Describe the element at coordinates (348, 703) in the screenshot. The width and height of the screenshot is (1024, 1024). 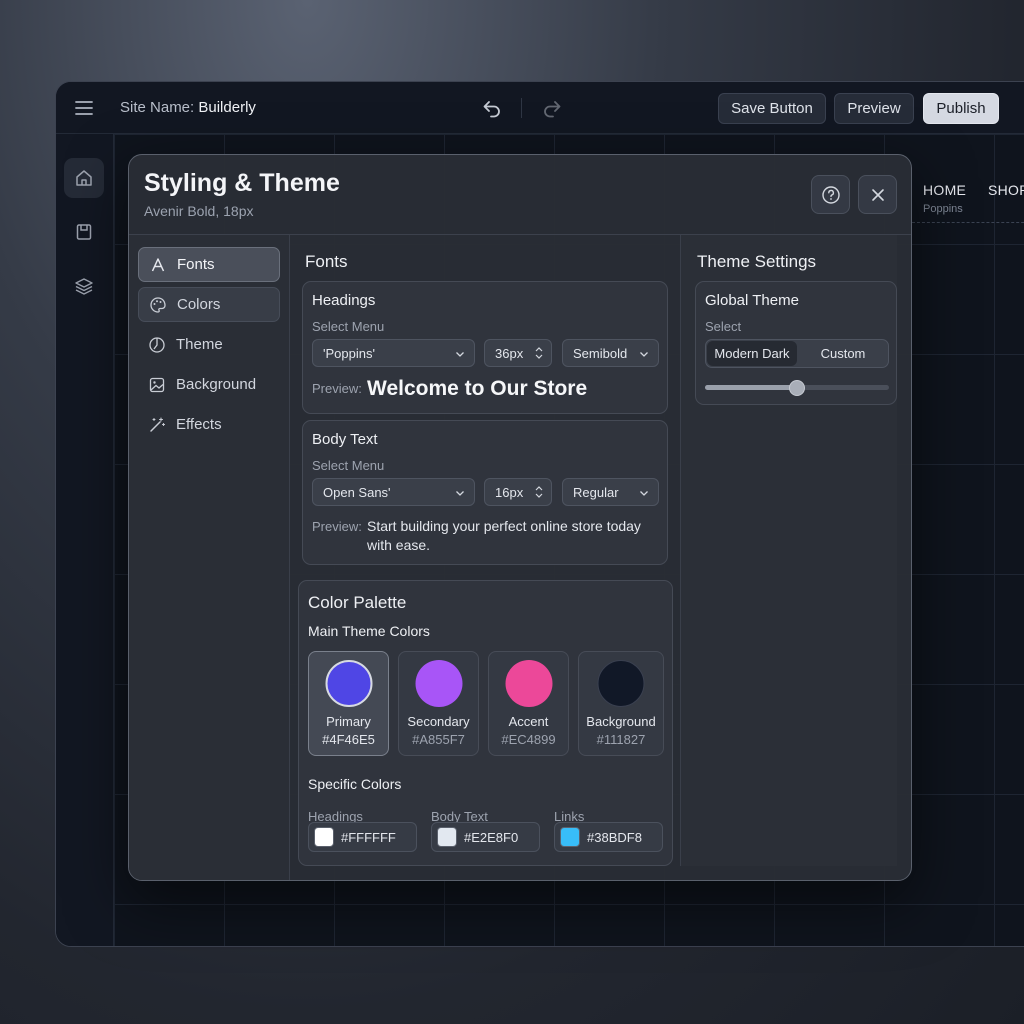
I see `swatch-primary: Primary #4F46E5` at that location.